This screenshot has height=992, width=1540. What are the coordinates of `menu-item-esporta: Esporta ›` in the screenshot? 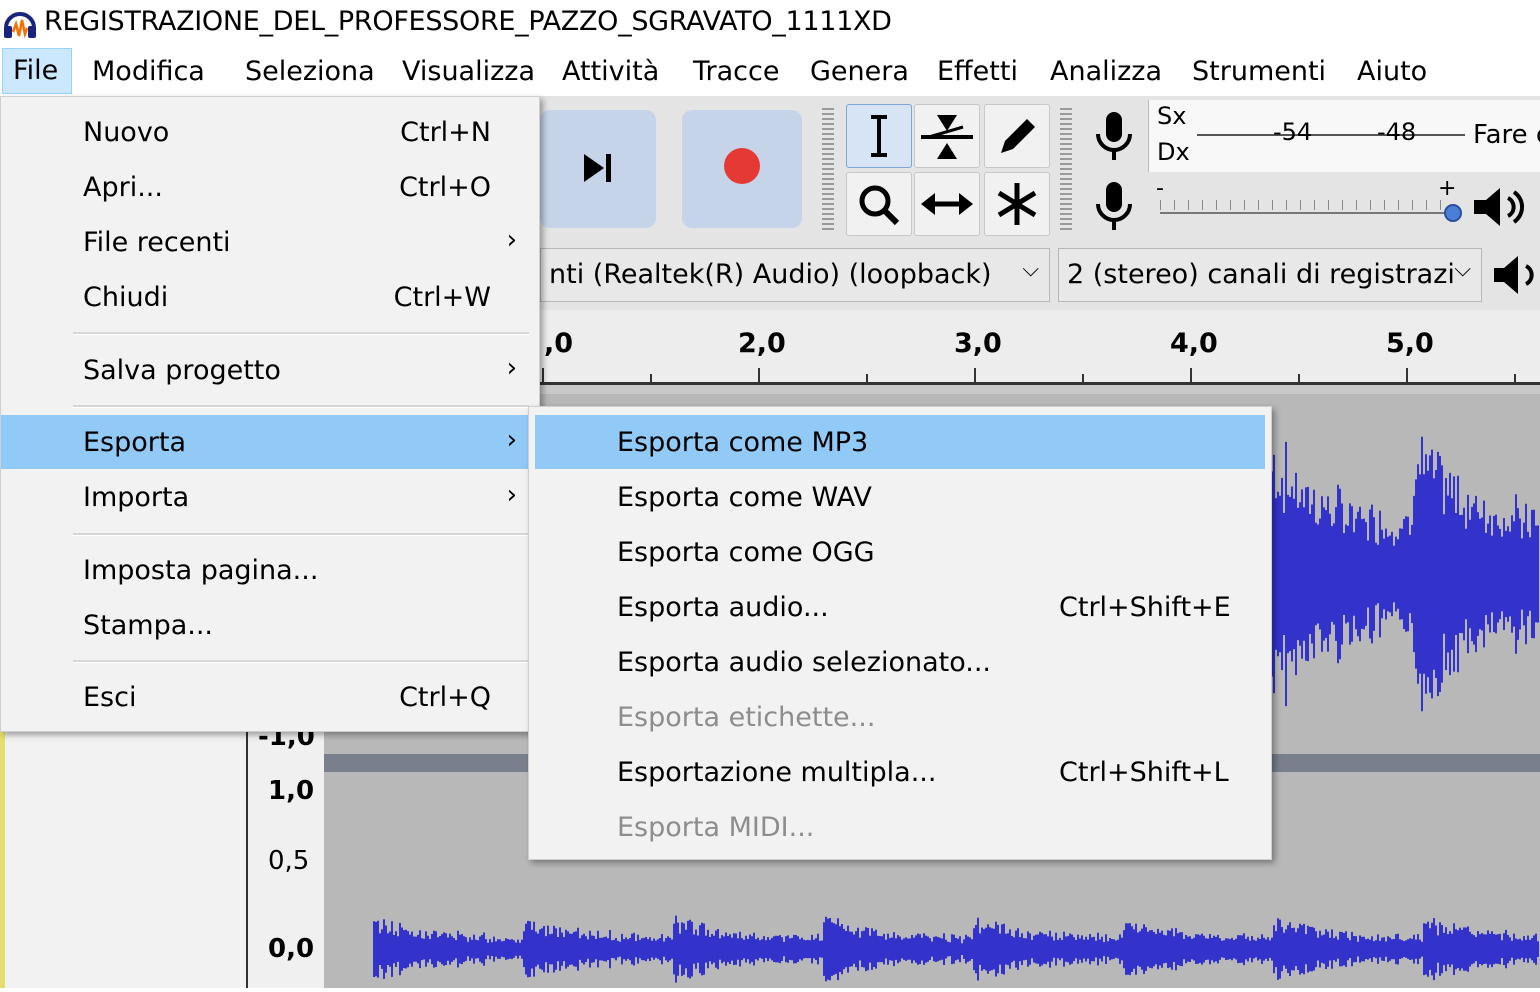 It's located at (265, 442).